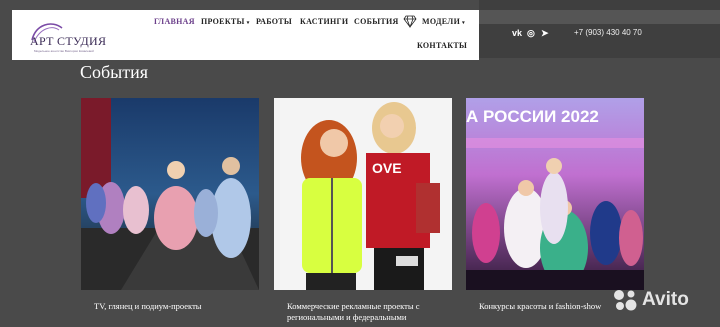  What do you see at coordinates (532, 116) in the screenshot?
I see `svg-text: А РОССИИ 2022` at bounding box center [532, 116].